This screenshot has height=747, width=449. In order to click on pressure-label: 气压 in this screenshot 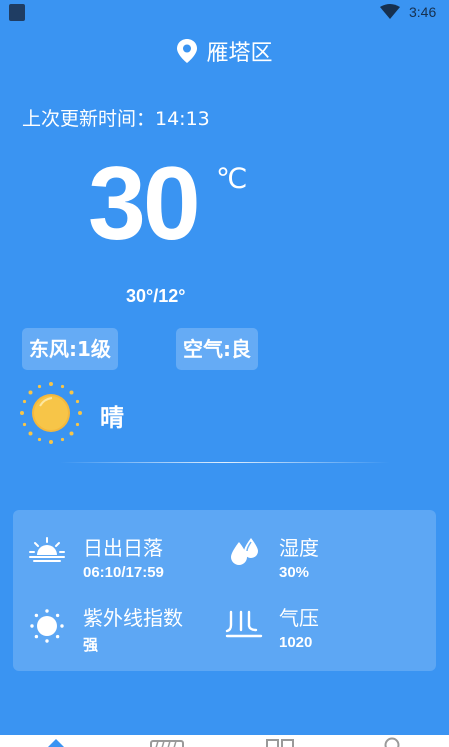, I will do `click(299, 618)`.